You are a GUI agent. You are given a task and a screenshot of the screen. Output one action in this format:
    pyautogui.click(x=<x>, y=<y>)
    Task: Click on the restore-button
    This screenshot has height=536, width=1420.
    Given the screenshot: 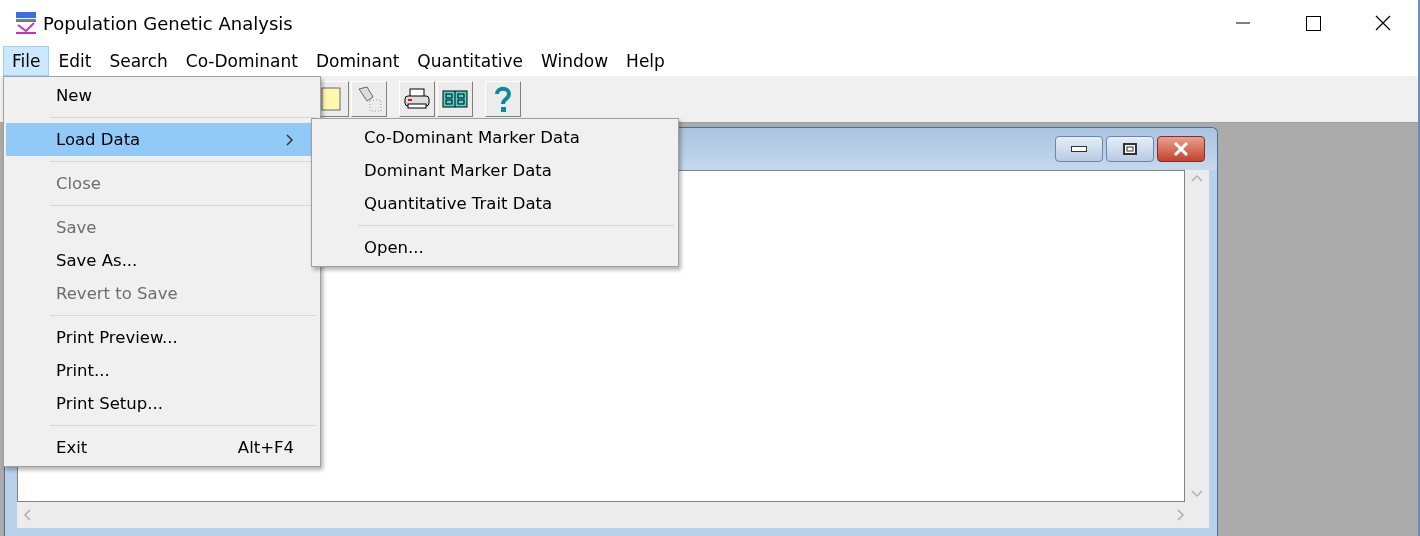 What is the action you would take?
    pyautogui.click(x=1130, y=149)
    